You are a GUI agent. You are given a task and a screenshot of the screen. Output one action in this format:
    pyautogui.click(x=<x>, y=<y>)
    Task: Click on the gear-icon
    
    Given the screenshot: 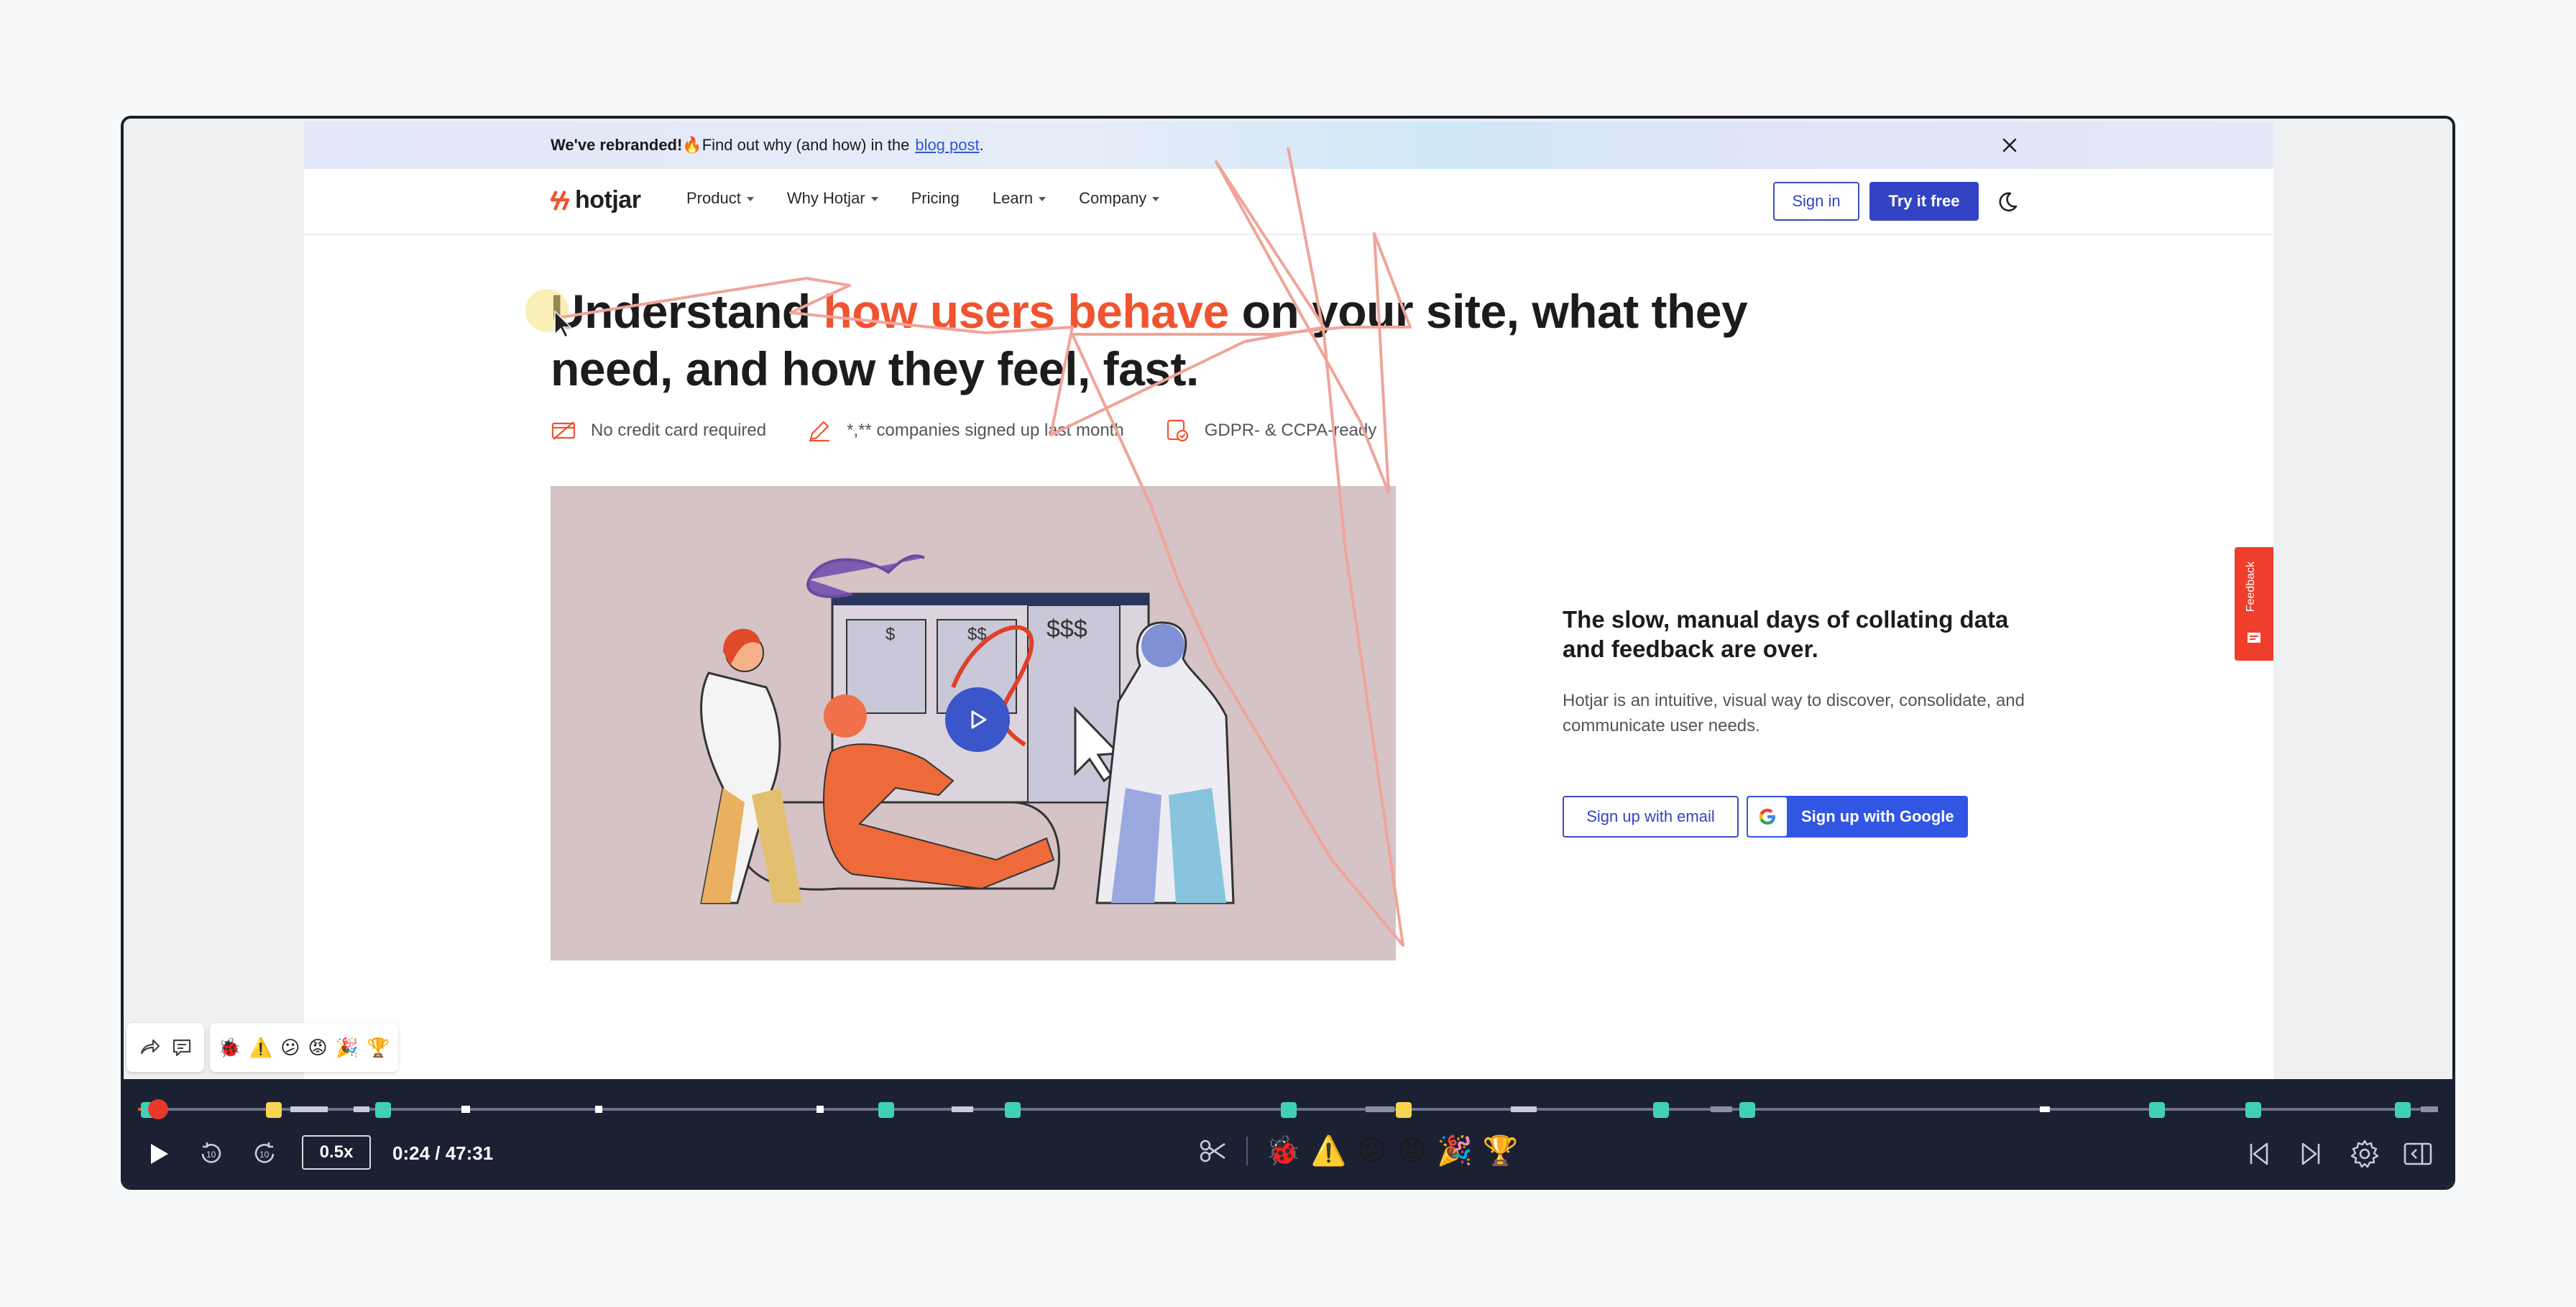 What is the action you would take?
    pyautogui.click(x=2364, y=1153)
    